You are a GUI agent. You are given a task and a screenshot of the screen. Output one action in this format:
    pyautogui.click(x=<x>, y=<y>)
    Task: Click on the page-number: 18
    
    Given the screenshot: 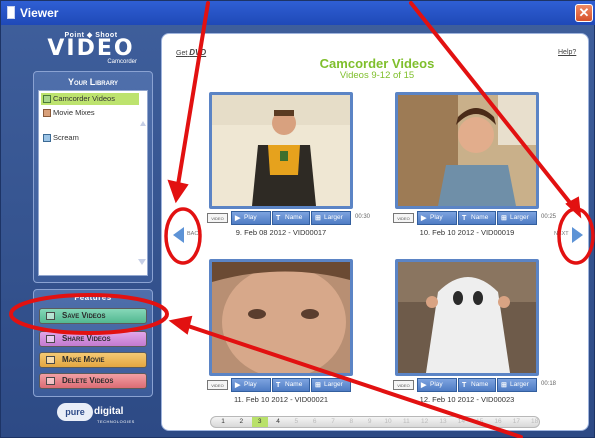 What is the action you would take?
    pyautogui.click(x=535, y=422)
    